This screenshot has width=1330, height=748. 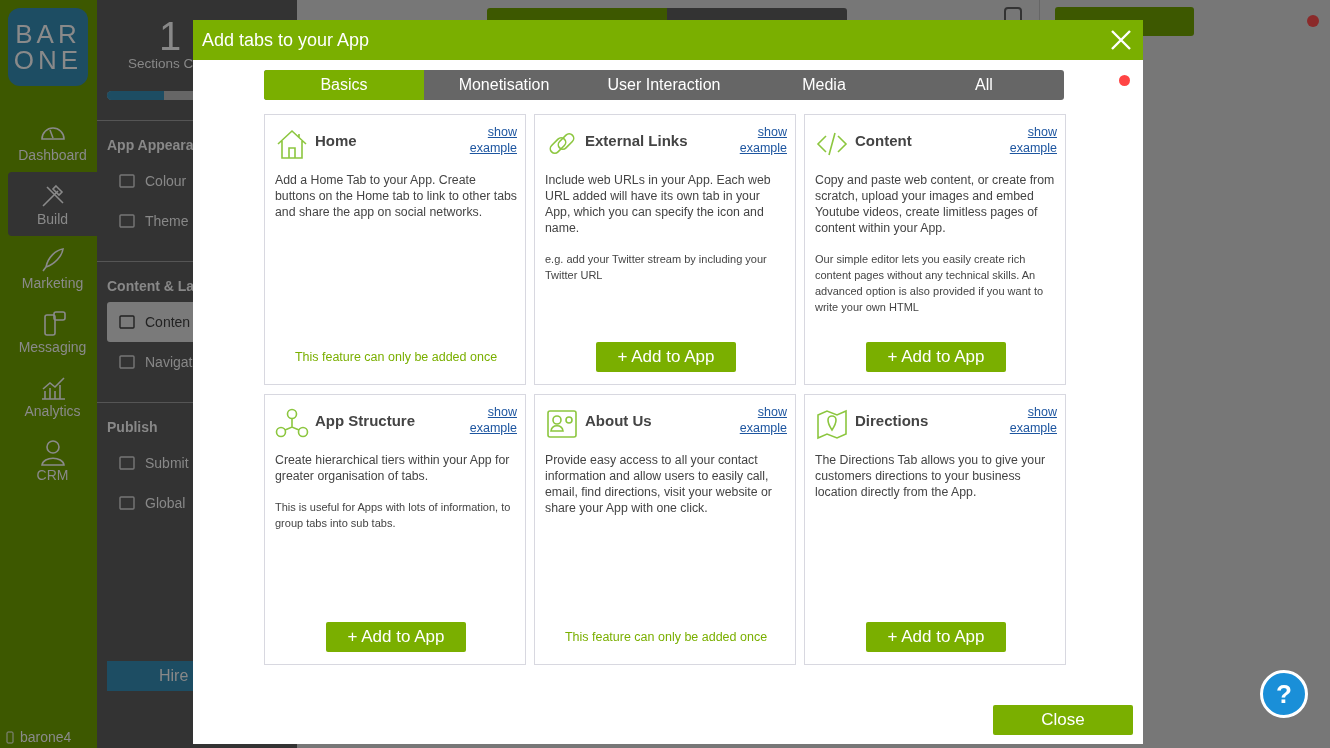 What do you see at coordinates (935, 204) in the screenshot?
I see `card-description: Copy and paste web content, or create from scratch, upload your images and embed Youtube videos, create limitless pages of content within your App.` at bounding box center [935, 204].